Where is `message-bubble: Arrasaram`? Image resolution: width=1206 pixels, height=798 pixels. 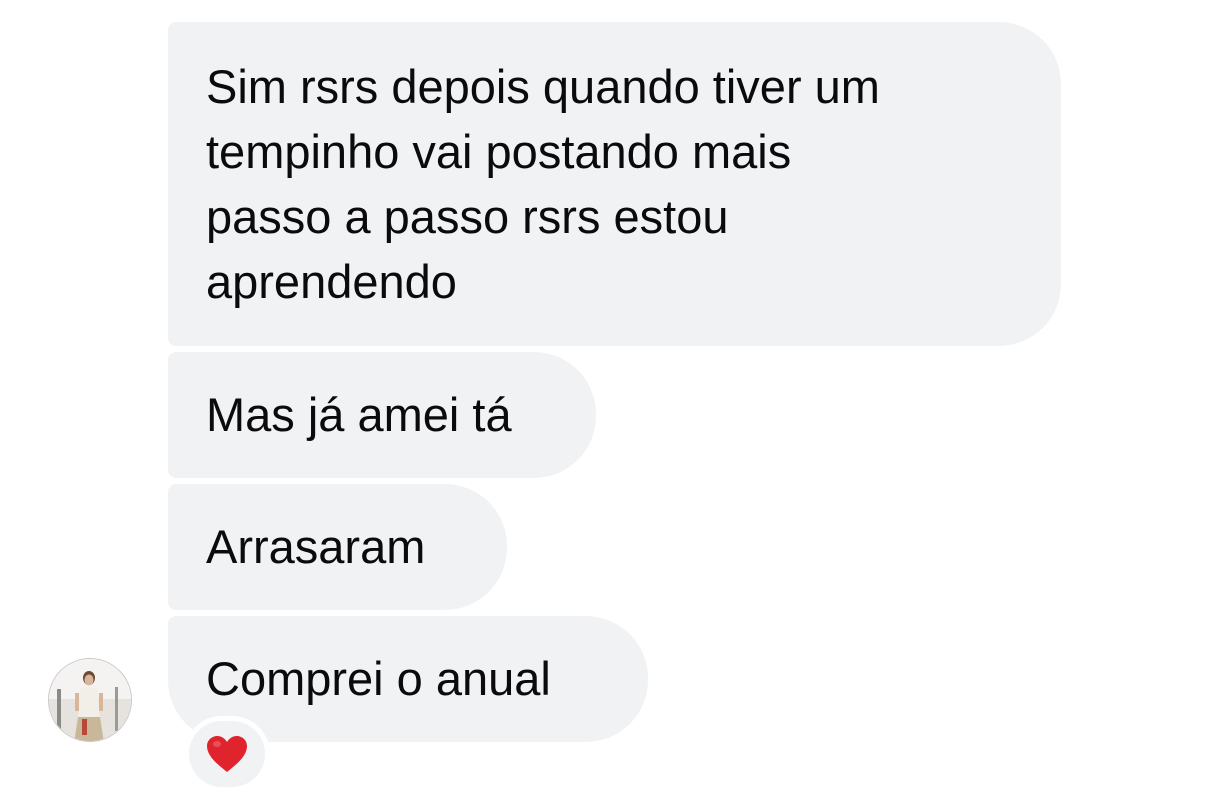
message-bubble: Arrasaram is located at coordinates (337, 547).